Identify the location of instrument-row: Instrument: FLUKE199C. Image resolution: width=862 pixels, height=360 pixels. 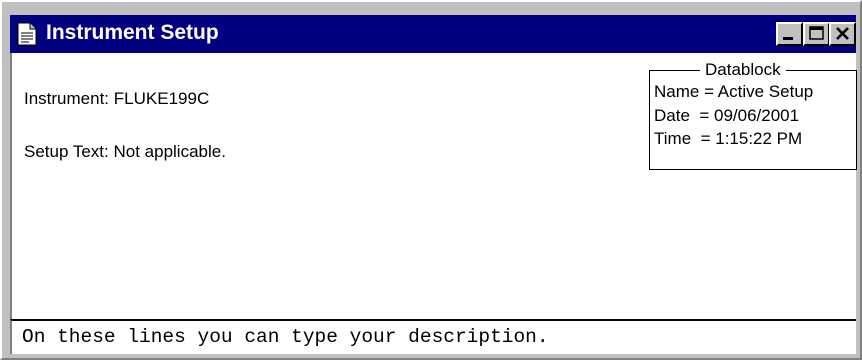
(116, 99).